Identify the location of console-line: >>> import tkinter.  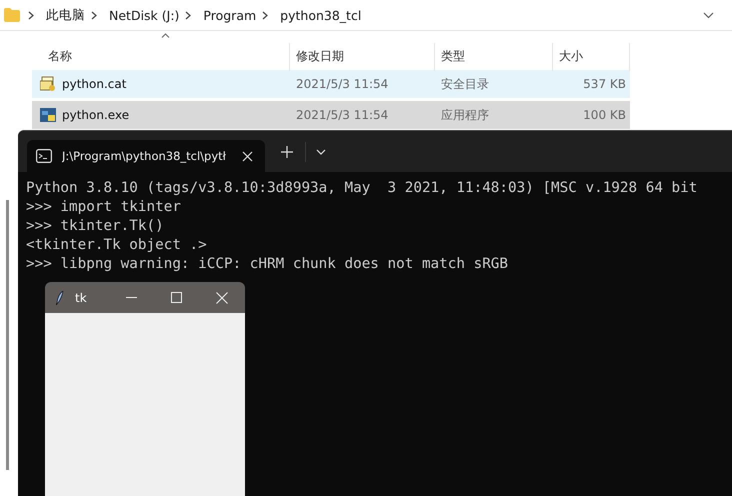
(104, 207).